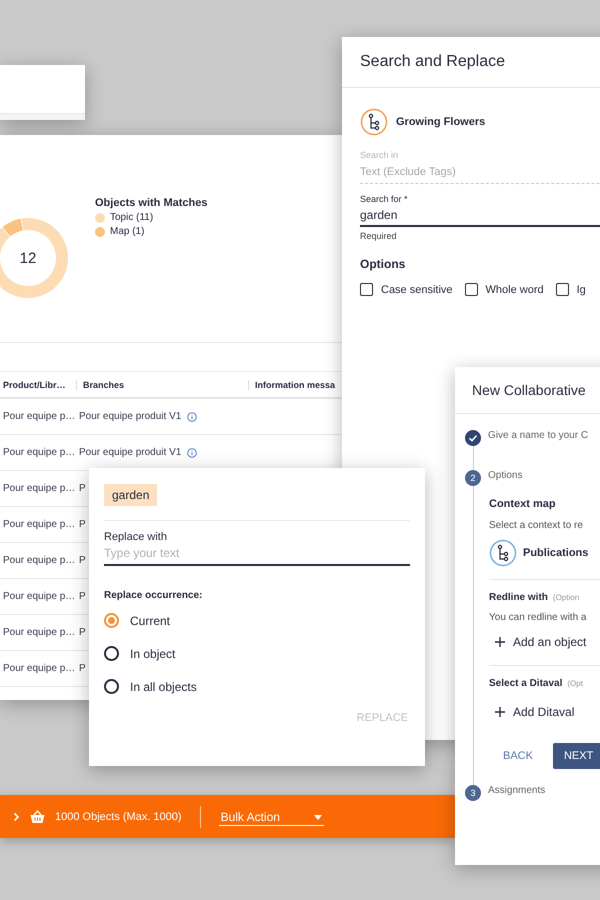  I want to click on section-title: Options, so click(383, 264).